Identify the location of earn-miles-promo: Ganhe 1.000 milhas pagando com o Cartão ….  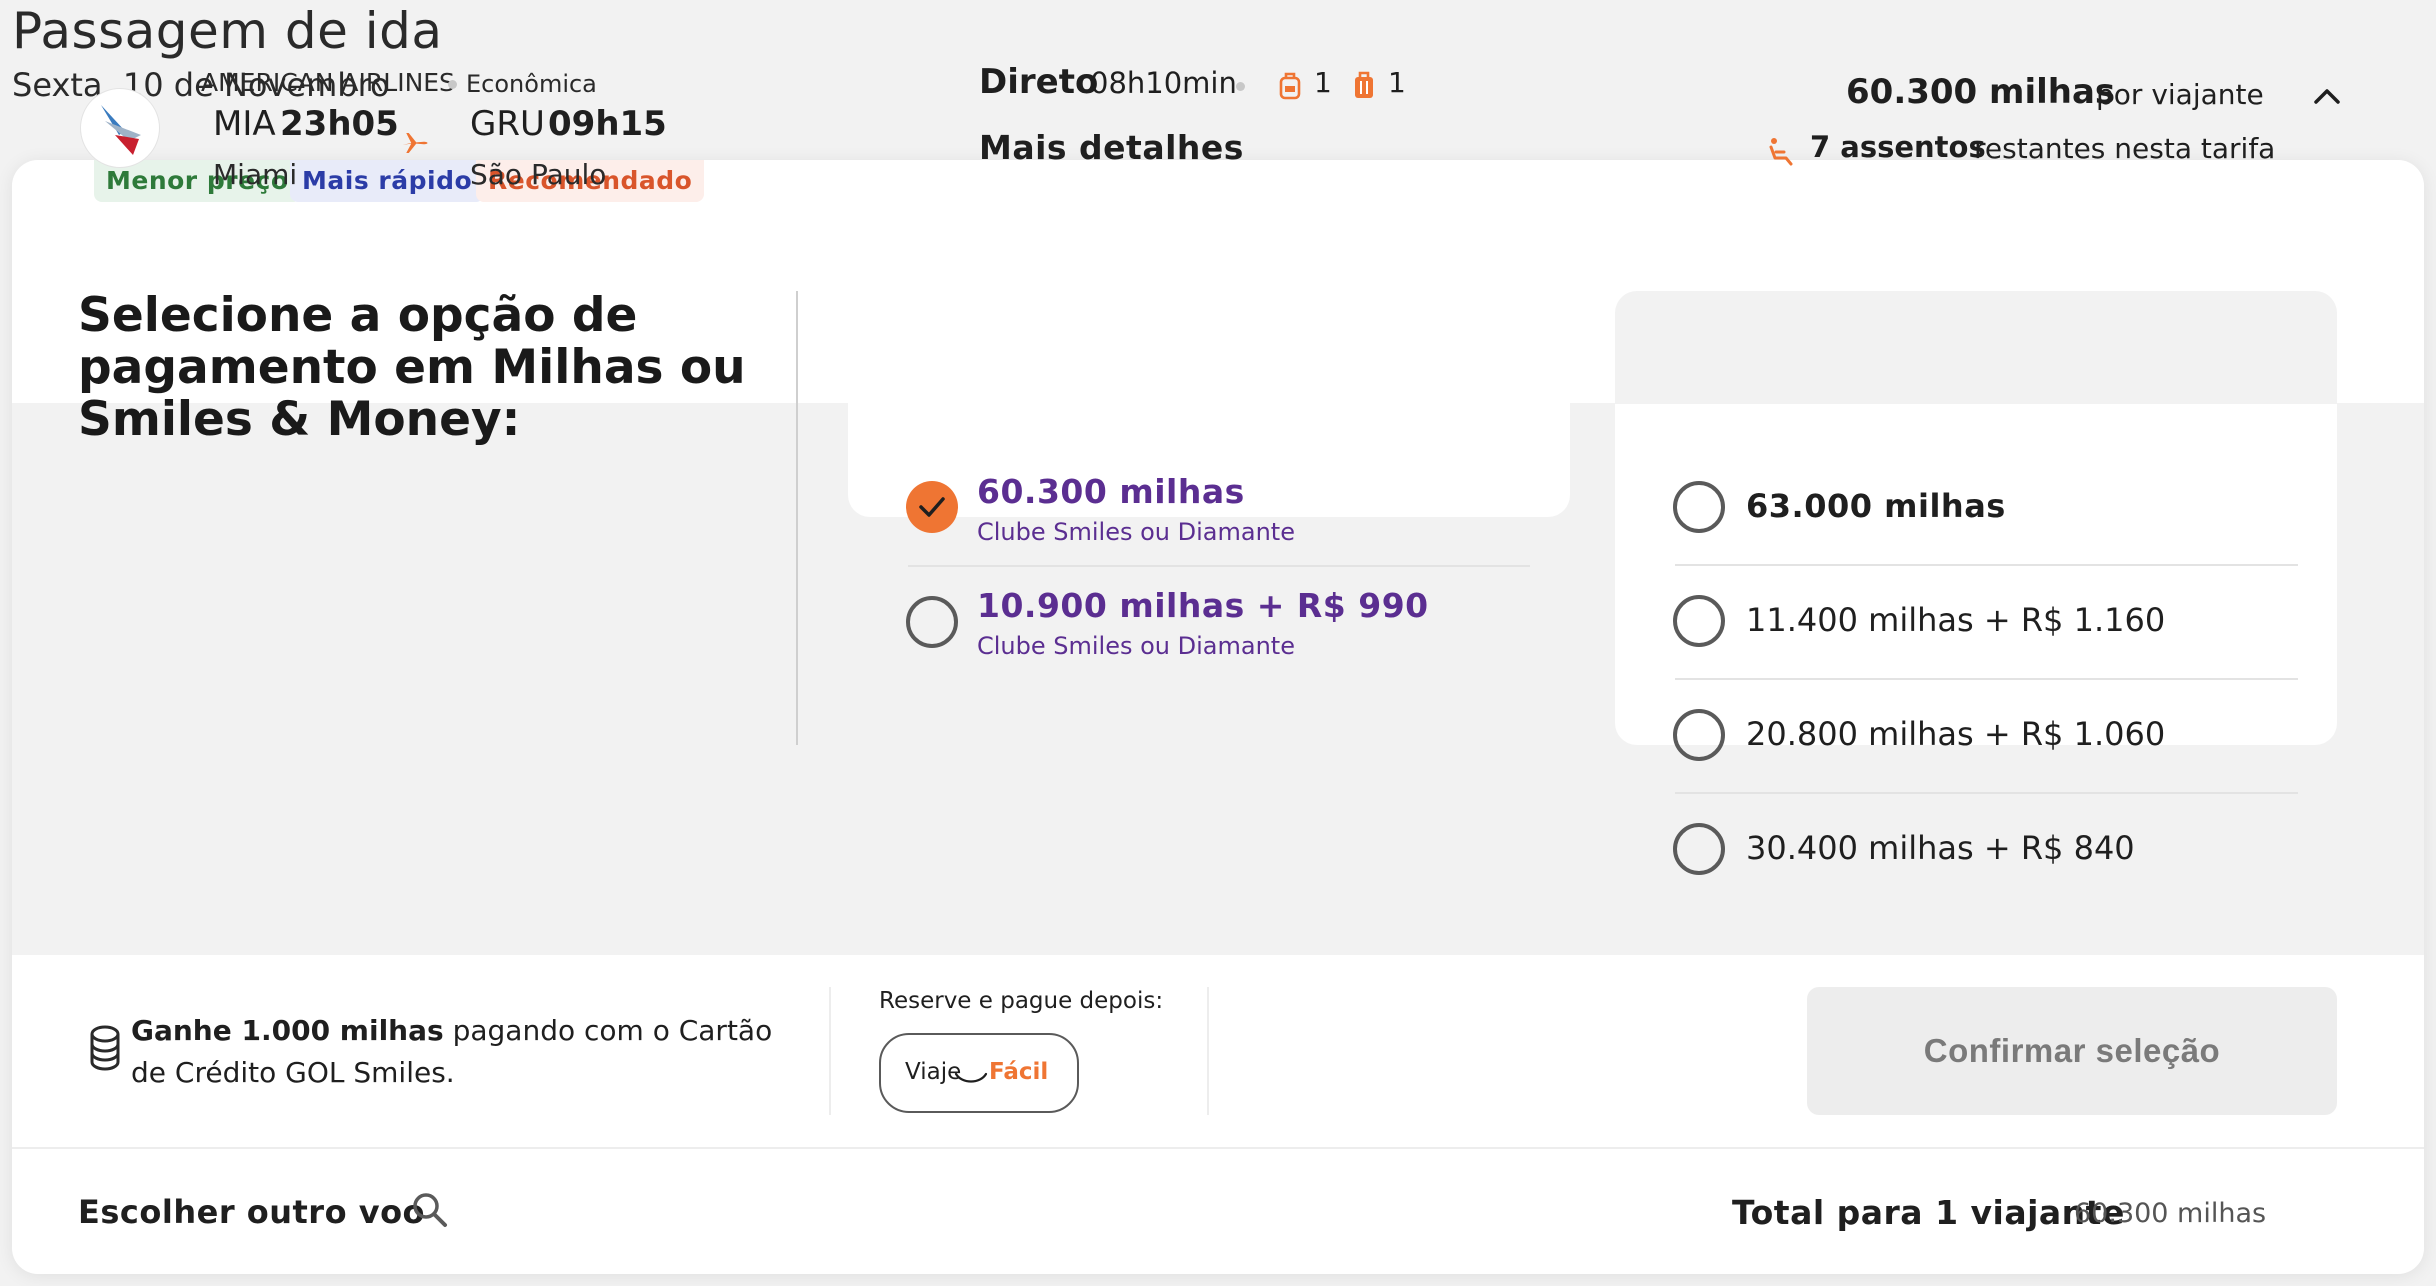
(461, 1052).